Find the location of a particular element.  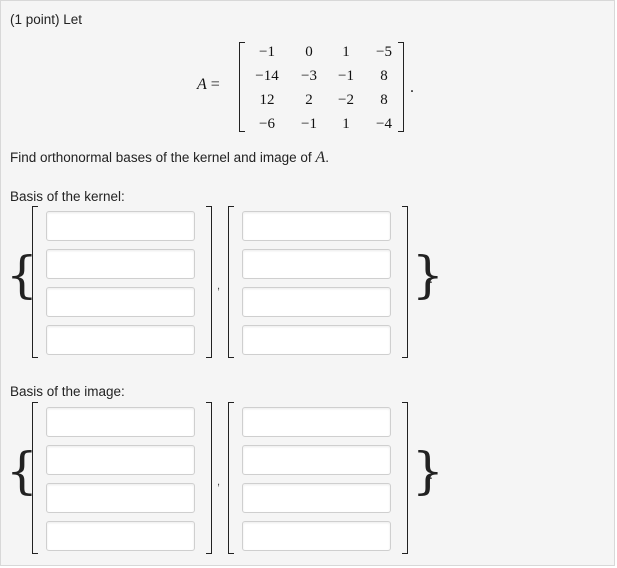

matrix-cell-r1-c1: −1 is located at coordinates (267, 52).